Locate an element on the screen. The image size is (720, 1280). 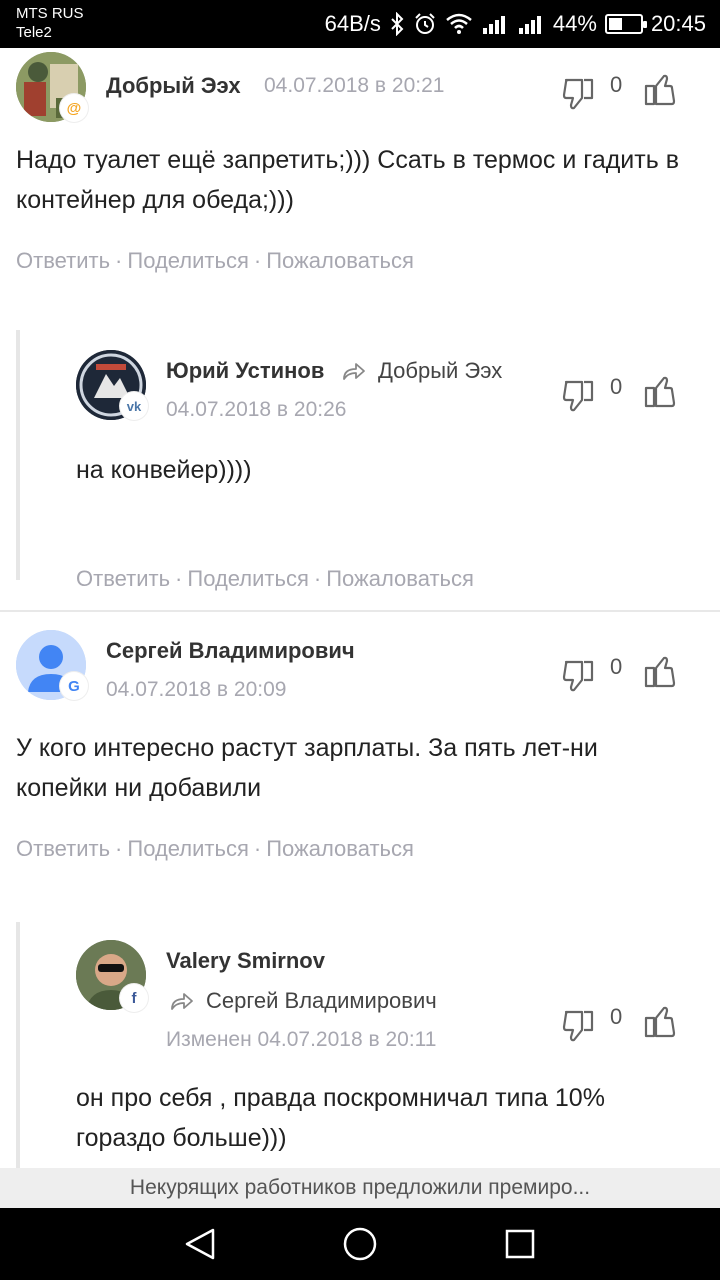
home-icon is located at coordinates (360, 1244).